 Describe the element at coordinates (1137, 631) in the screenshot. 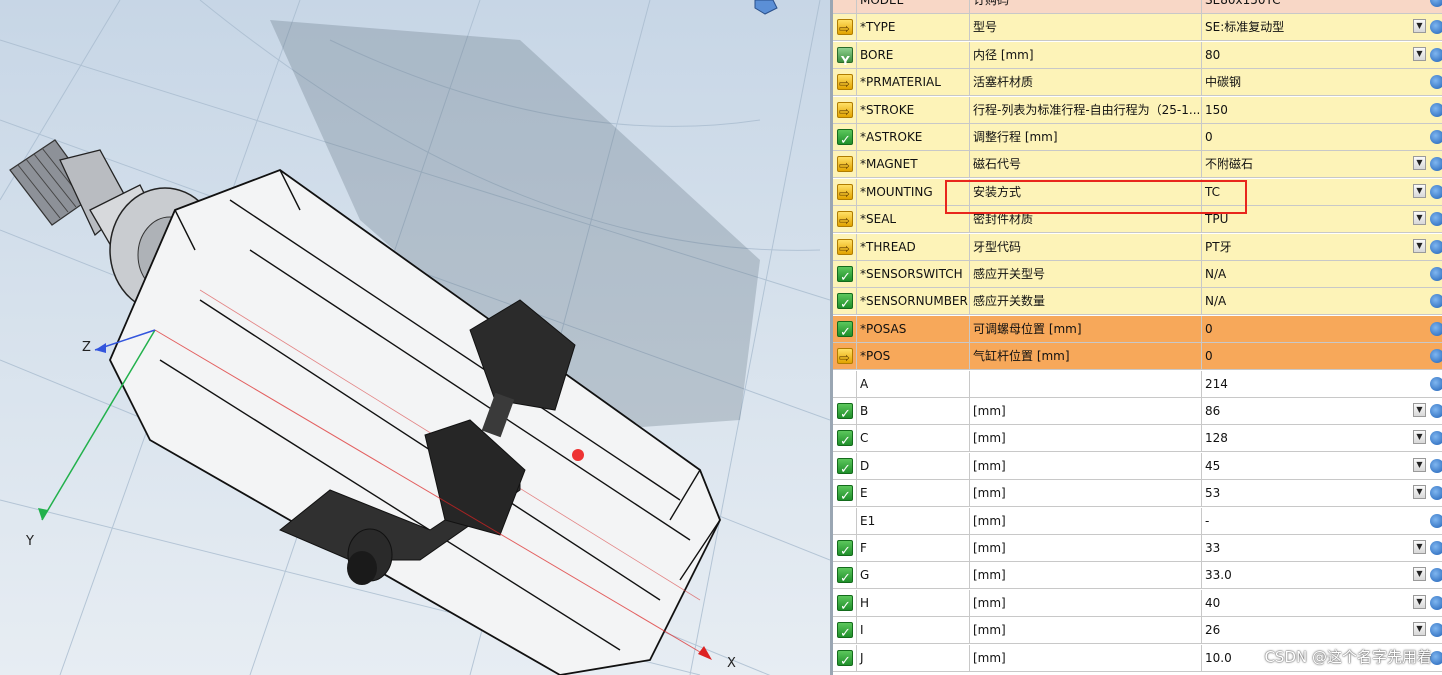

I see `property-row-i: I[mm]26▼` at that location.